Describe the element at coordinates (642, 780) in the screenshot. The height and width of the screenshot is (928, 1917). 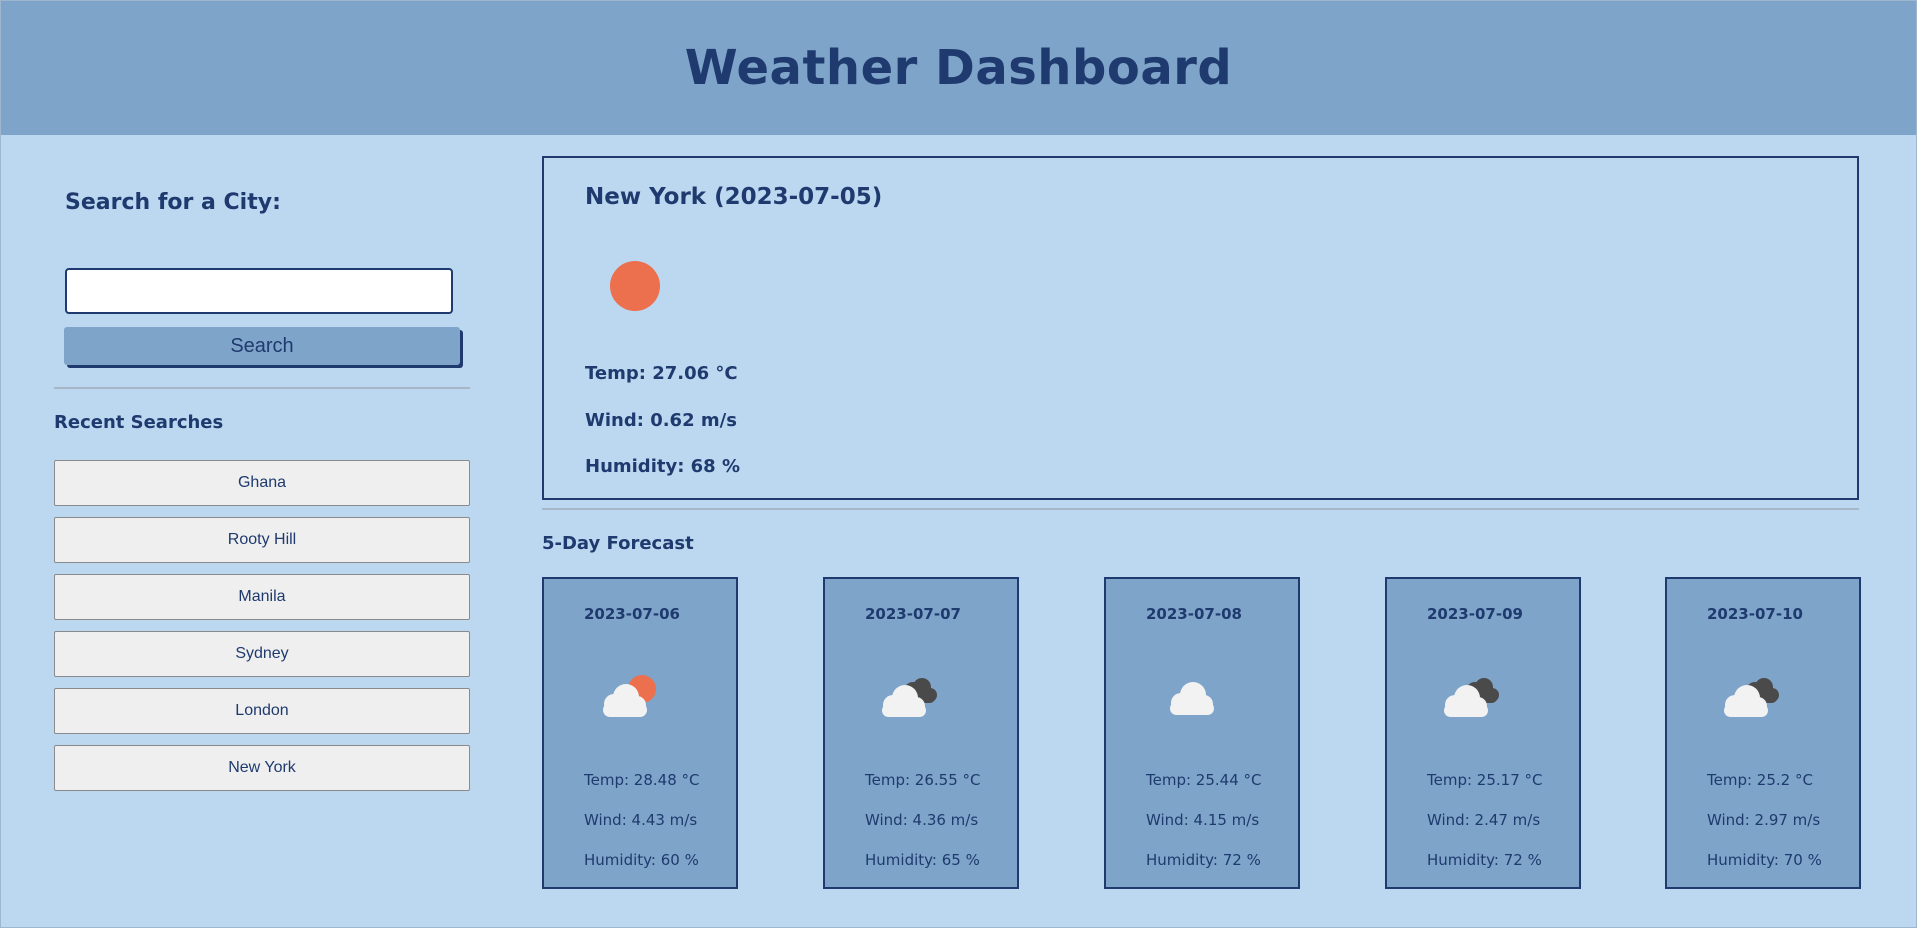
I see `forecast-temp: Temp: 28.48 °C` at that location.